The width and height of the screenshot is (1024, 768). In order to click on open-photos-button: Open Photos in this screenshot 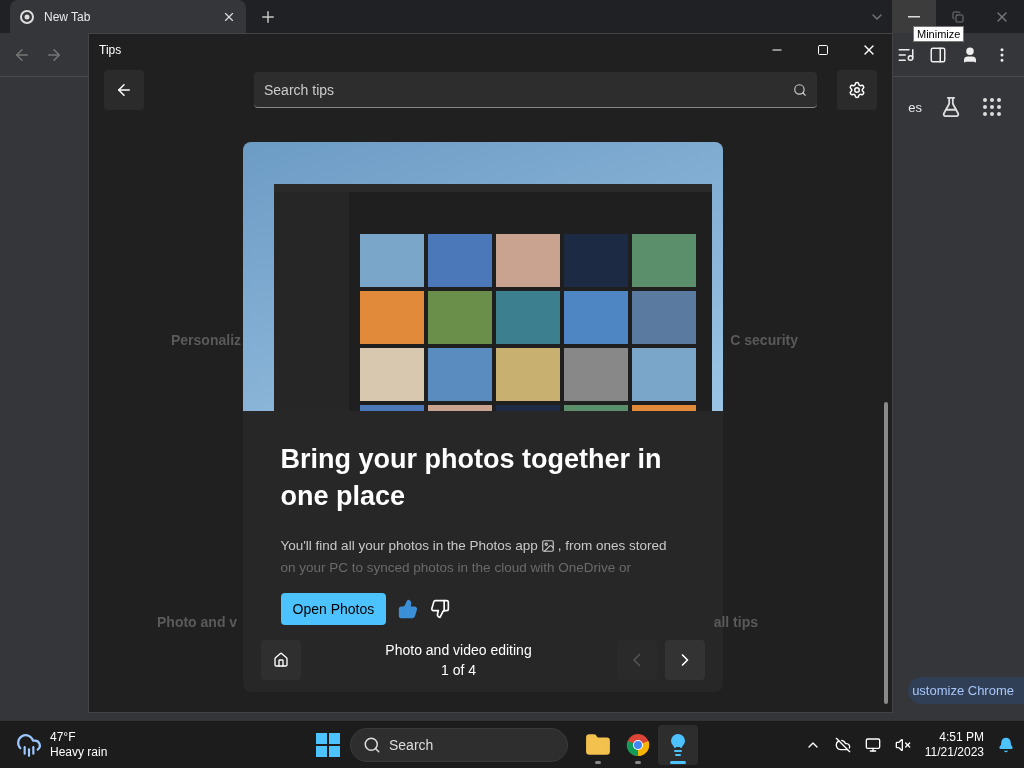, I will do `click(333, 609)`.